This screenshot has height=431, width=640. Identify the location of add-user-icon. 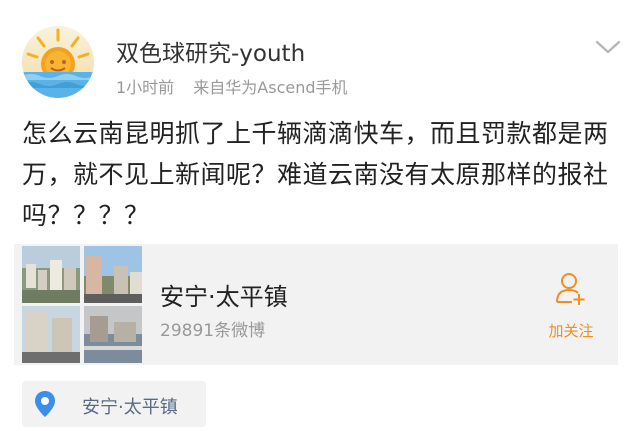
(571, 289).